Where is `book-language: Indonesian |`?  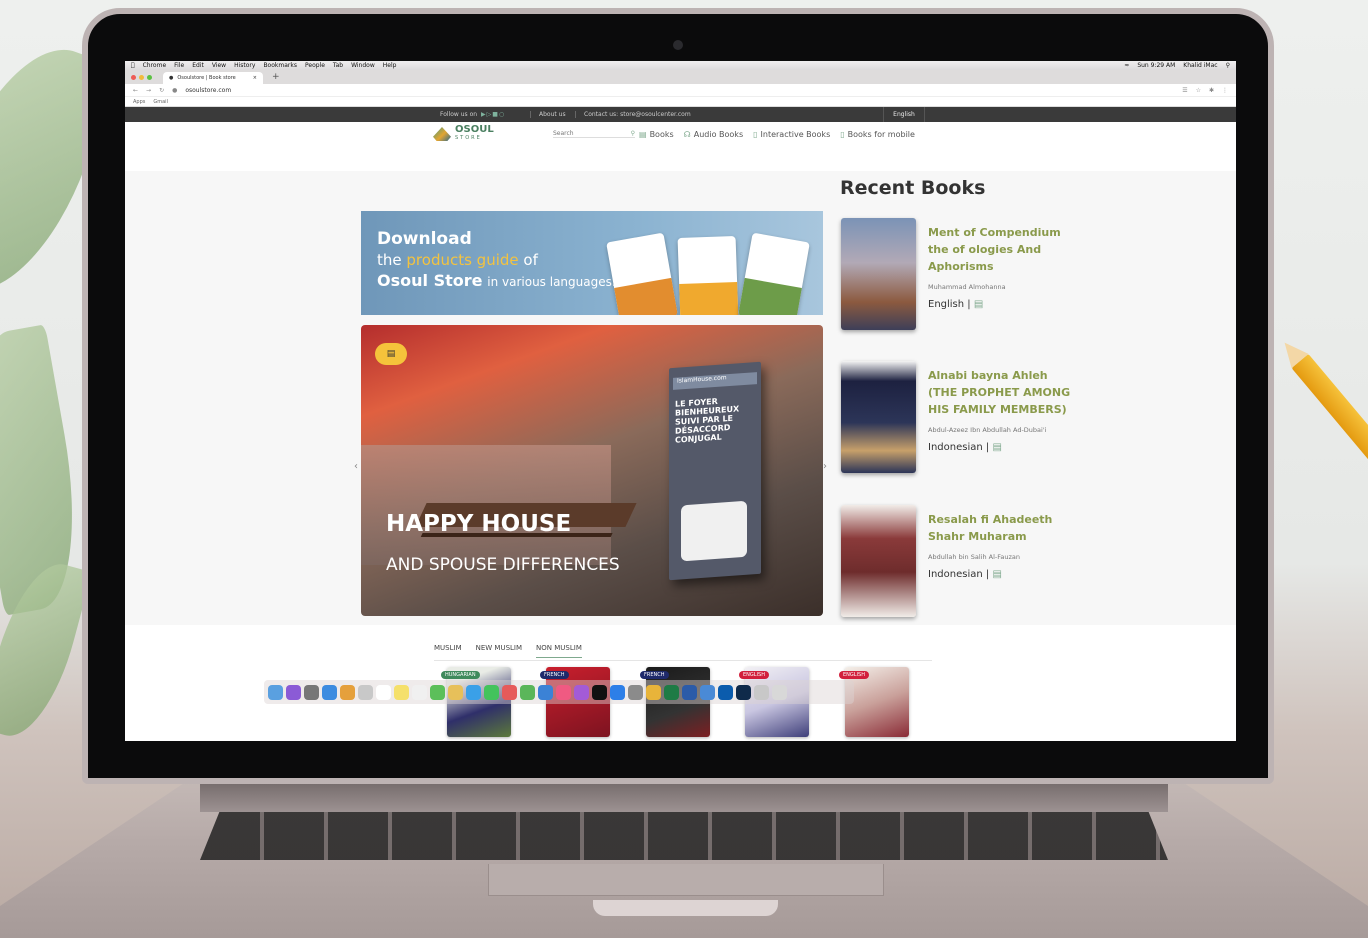
book-language: Indonesian | is located at coordinates (959, 574).